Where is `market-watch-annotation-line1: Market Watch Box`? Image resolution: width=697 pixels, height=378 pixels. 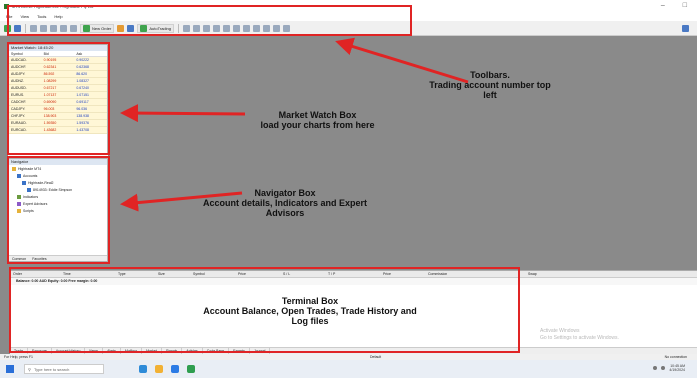 market-watch-annotation-line1: Market Watch Box is located at coordinates (317, 115).